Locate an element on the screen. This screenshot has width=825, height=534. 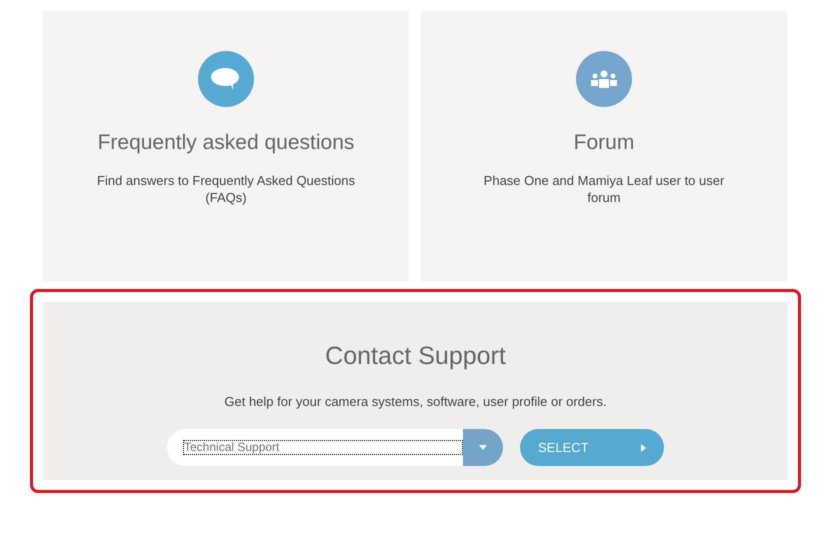
card-title: Forum is located at coordinates (604, 143).